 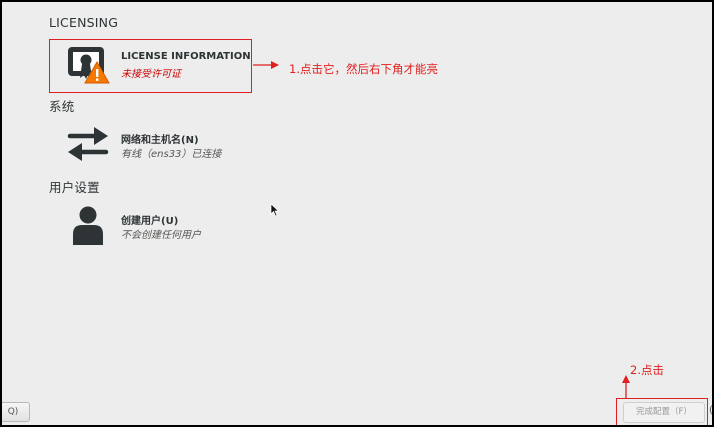 I want to click on section-title-licensing: LICENSING, so click(x=84, y=22).